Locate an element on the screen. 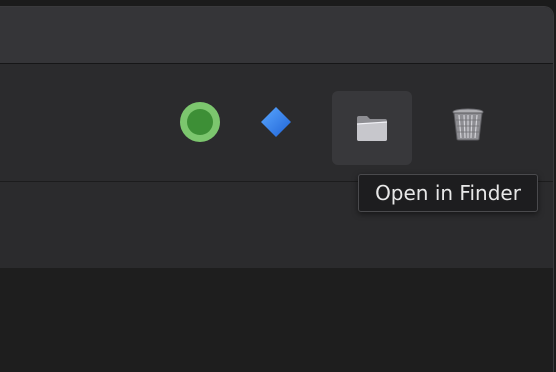 The width and height of the screenshot is (556, 372). status-indicator-button is located at coordinates (200, 122).